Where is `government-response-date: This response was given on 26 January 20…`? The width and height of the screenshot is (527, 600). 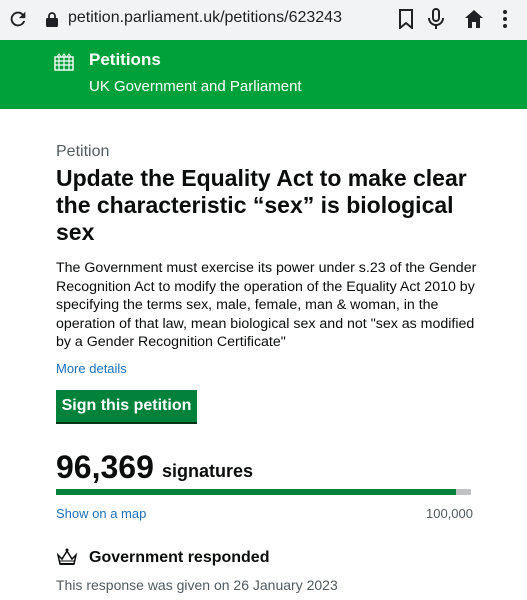 government-response-date: This response was given on 26 January 20… is located at coordinates (197, 585).